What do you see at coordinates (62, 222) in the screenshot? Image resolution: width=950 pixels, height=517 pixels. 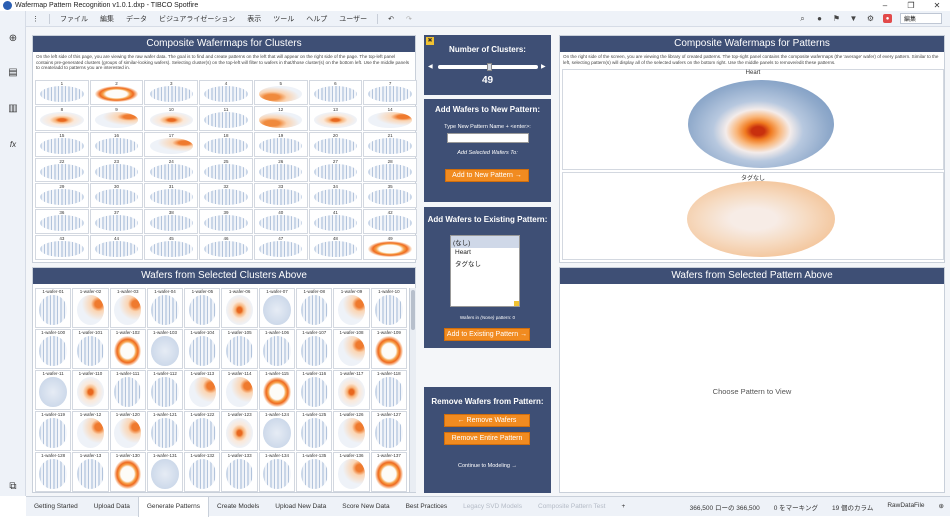 I see `cluster-tile: 36` at bounding box center [62, 222].